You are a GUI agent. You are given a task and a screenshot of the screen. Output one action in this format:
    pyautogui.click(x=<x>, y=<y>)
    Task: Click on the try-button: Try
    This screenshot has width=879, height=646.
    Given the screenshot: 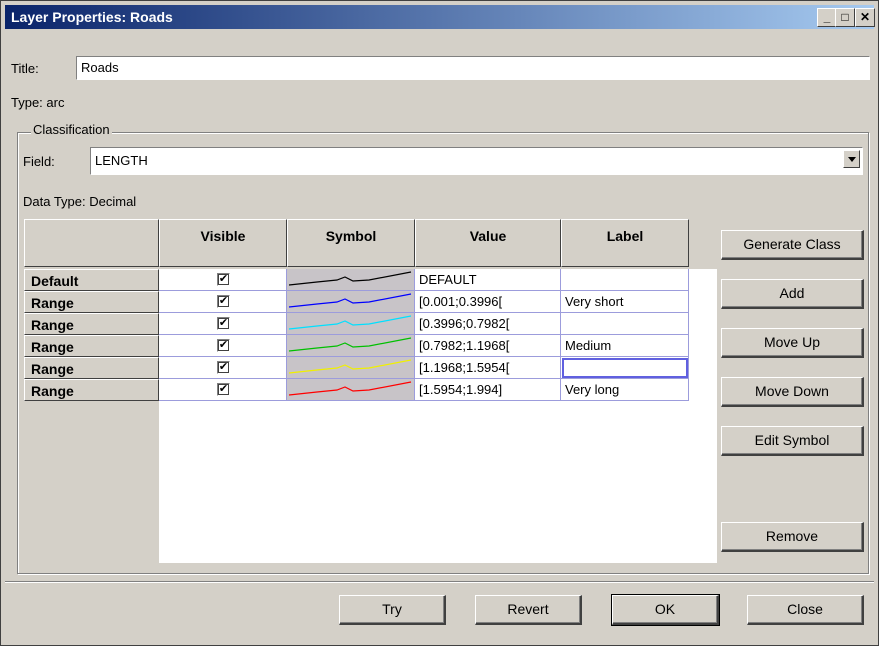 What is the action you would take?
    pyautogui.click(x=392, y=610)
    